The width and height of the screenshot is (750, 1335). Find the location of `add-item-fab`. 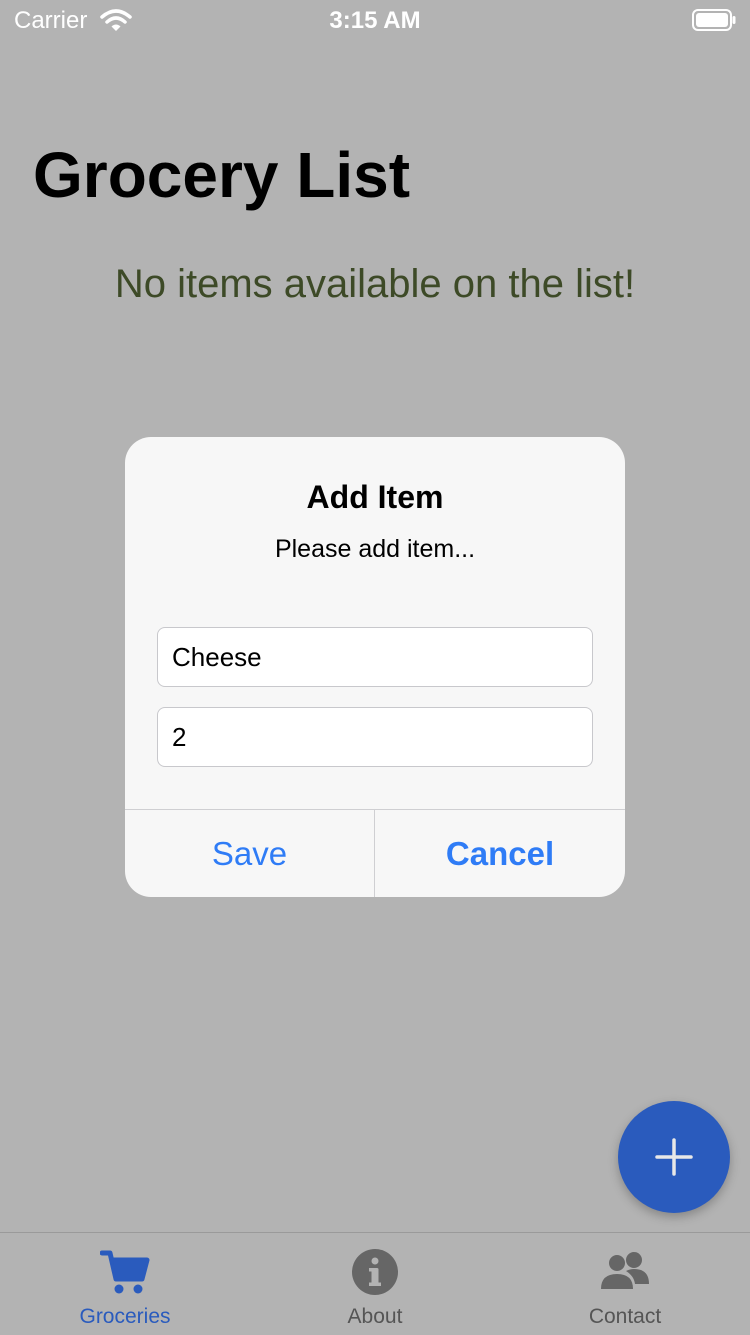

add-item-fab is located at coordinates (674, 1157).